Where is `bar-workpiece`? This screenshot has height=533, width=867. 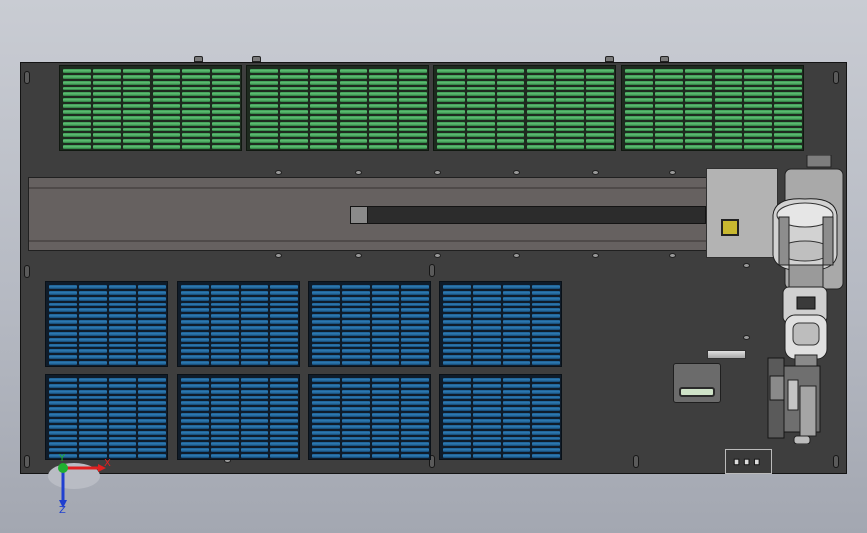
bar-workpiece is located at coordinates (726, 354).